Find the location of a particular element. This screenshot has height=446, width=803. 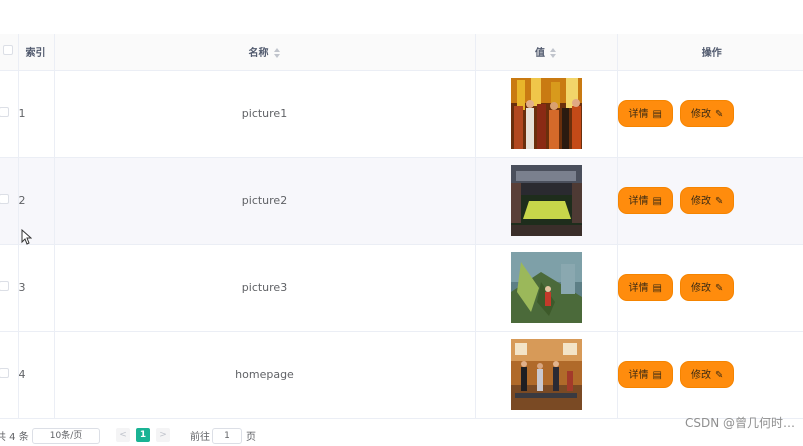

goto-label: 前往 is located at coordinates (200, 437).